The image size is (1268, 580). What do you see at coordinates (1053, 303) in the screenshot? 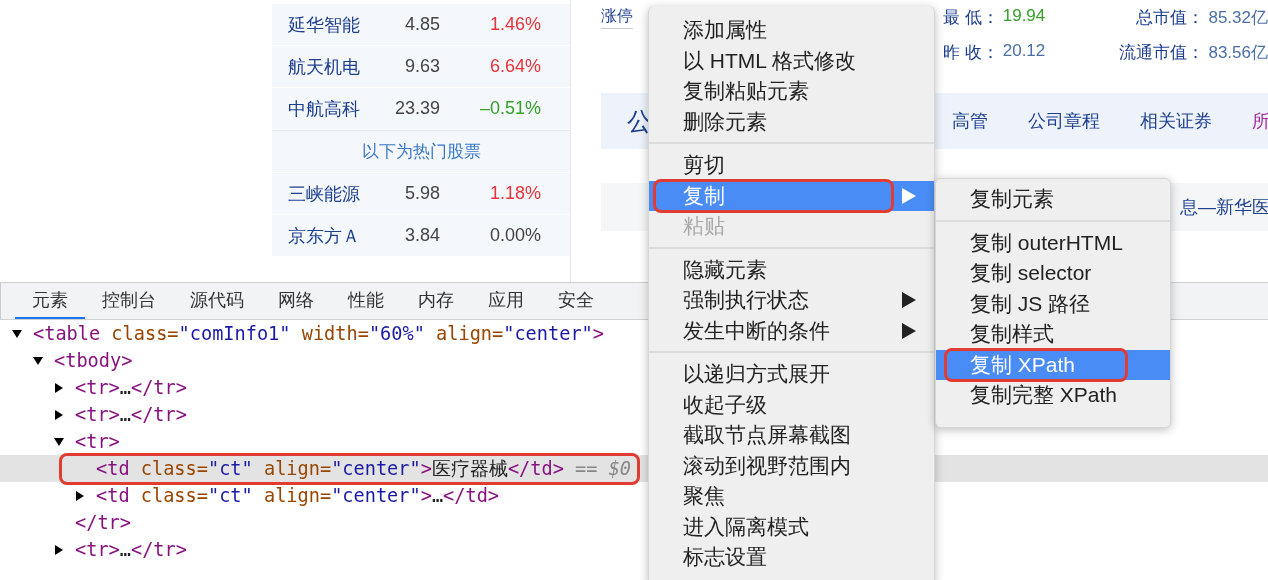
I see `menu-item: 复制 JS 路径` at bounding box center [1053, 303].